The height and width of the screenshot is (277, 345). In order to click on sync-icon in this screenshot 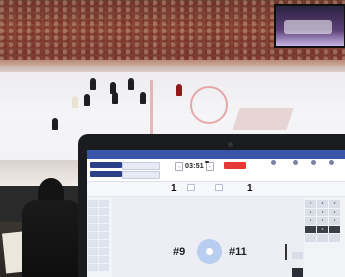, I will do `click(295, 162)`.